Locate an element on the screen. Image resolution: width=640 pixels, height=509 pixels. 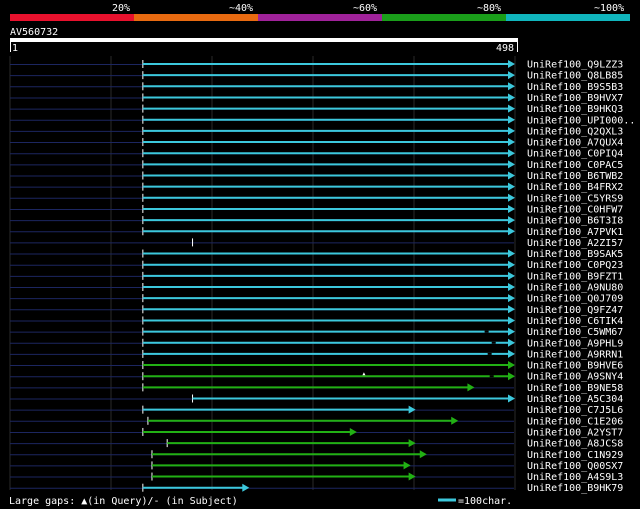
hit-name: UniRef100_A5C304 is located at coordinates (575, 399).